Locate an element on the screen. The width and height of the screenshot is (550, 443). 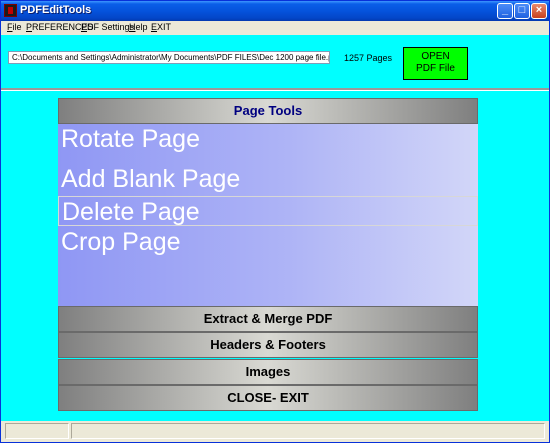
close-button: × is located at coordinates (539, 11).